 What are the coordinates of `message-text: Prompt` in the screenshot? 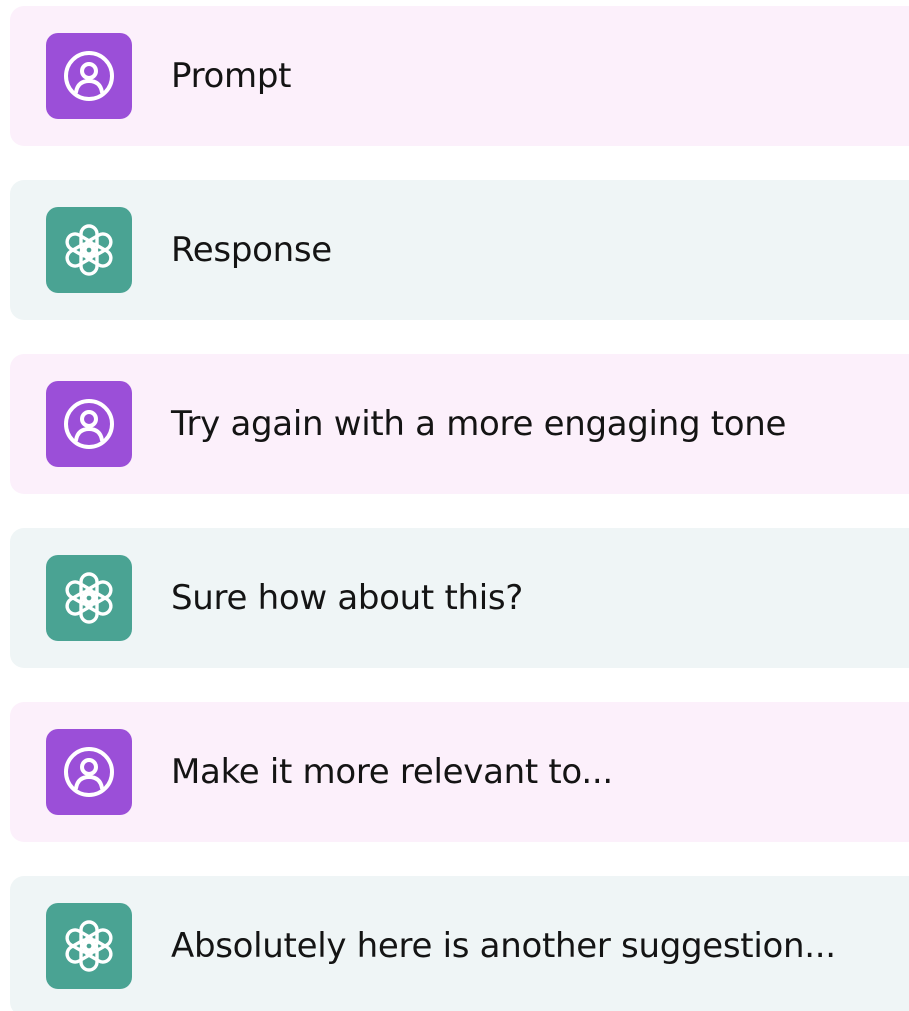 It's located at (231, 76).